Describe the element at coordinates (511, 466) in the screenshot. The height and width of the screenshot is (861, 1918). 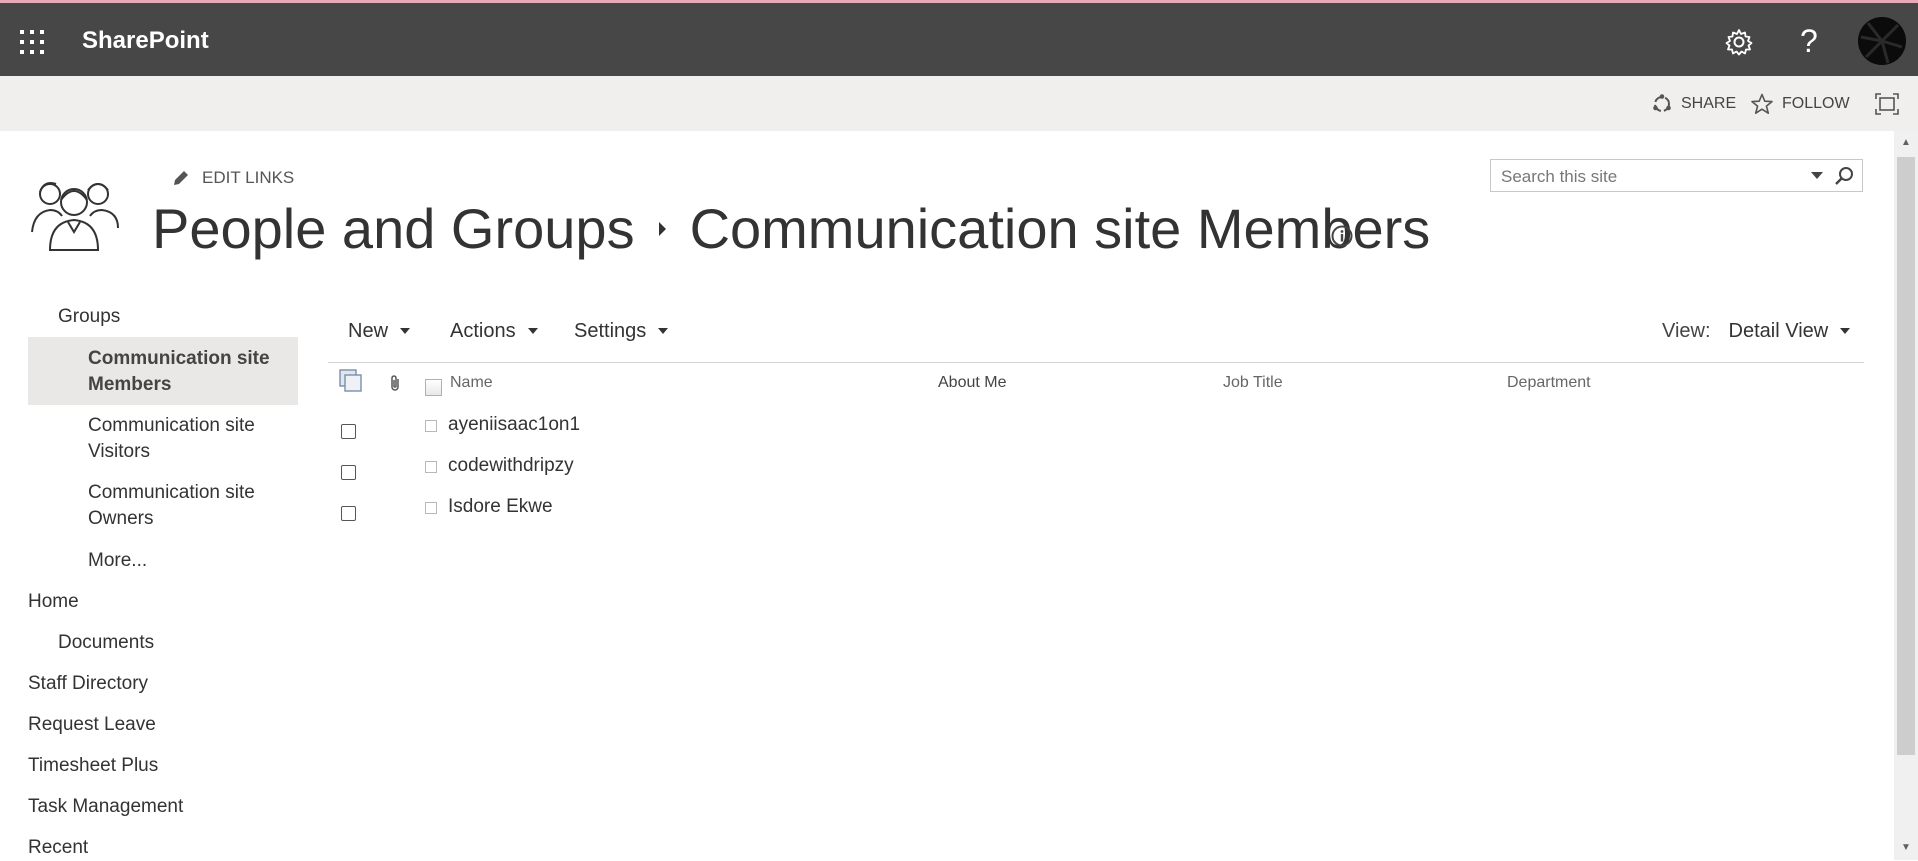
I see `row-name: codewithdripzy` at that location.